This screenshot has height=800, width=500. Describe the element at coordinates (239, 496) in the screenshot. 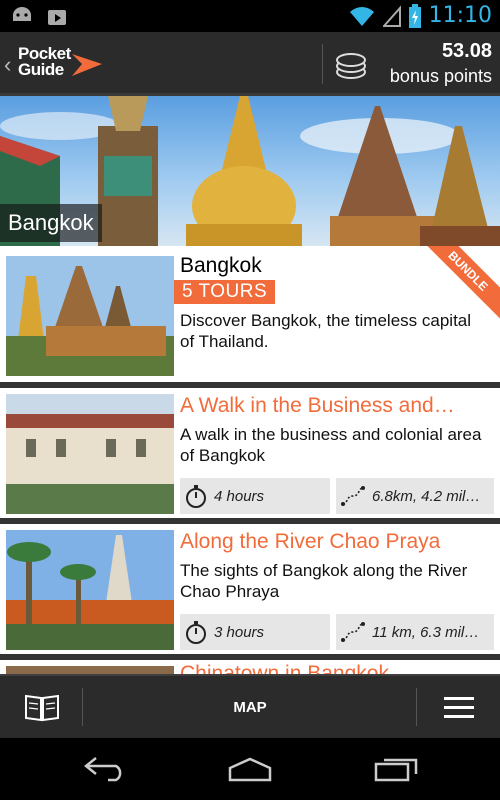

I see `tour-duration-text: 4 hours` at that location.